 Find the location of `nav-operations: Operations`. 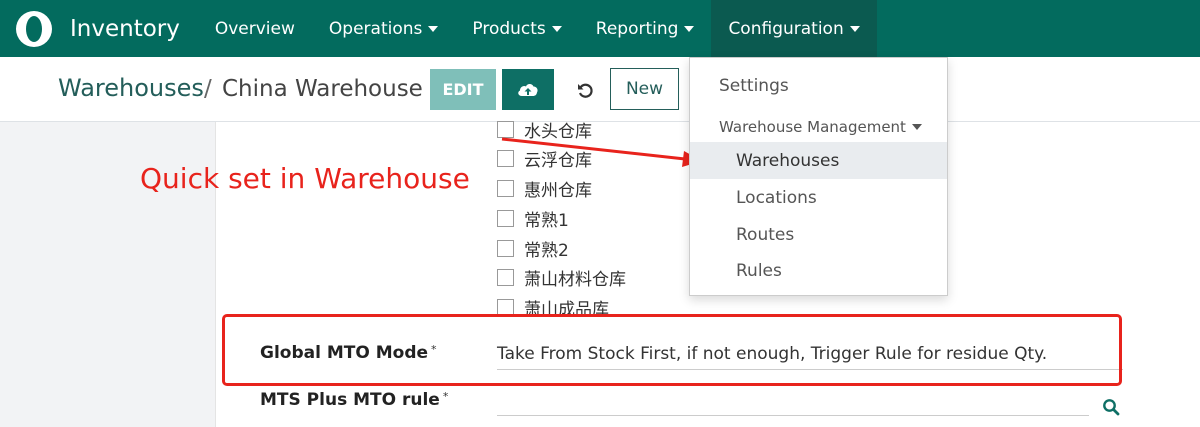

nav-operations: Operations is located at coordinates (383, 28).